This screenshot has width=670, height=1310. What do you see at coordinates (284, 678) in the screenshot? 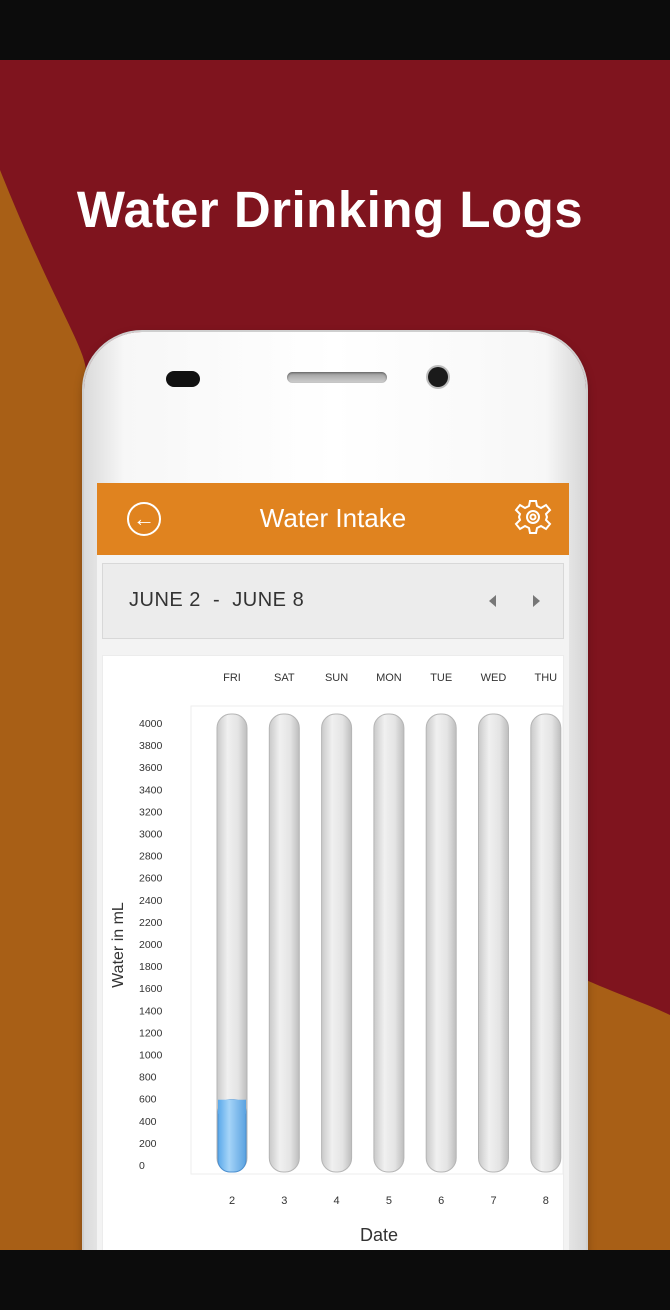
I see `x-day-label: SAT` at bounding box center [284, 678].